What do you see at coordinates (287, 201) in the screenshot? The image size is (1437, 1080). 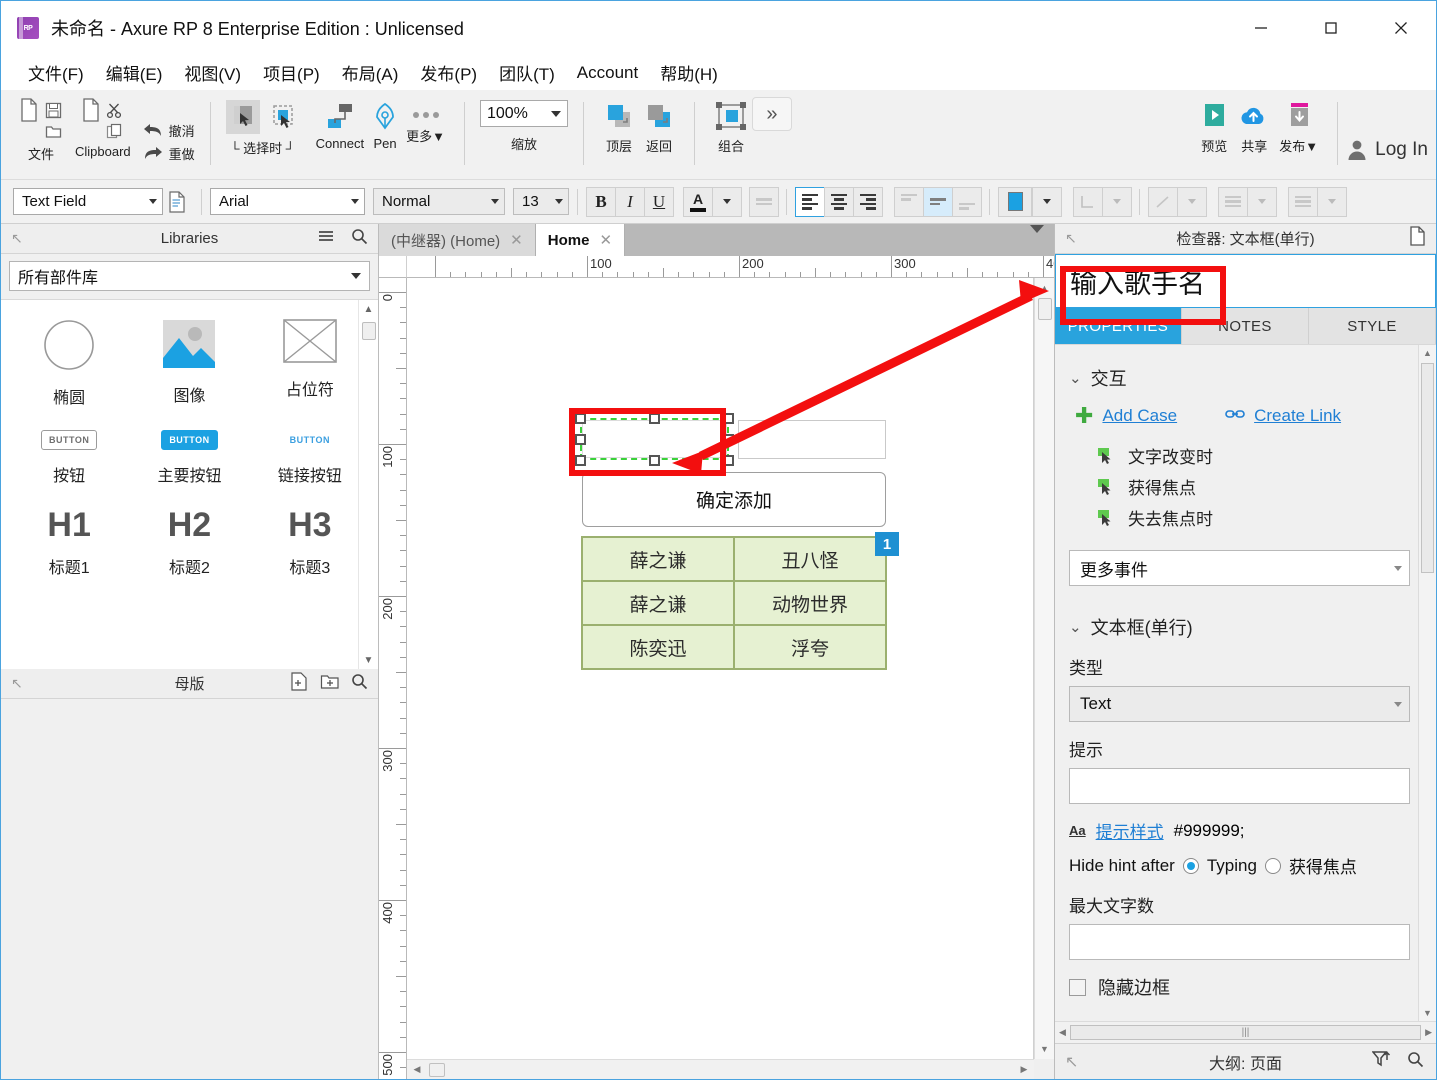 I see `font-family-combo: Arial` at bounding box center [287, 201].